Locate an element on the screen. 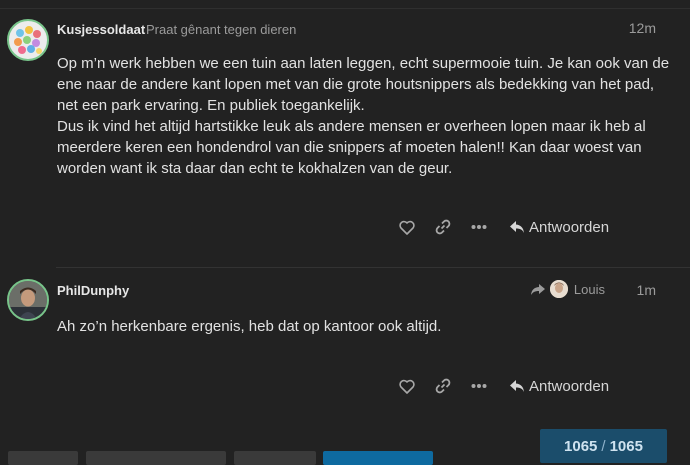 This screenshot has height=465, width=690. topic-progress: 1065 / 1065 is located at coordinates (603, 446).